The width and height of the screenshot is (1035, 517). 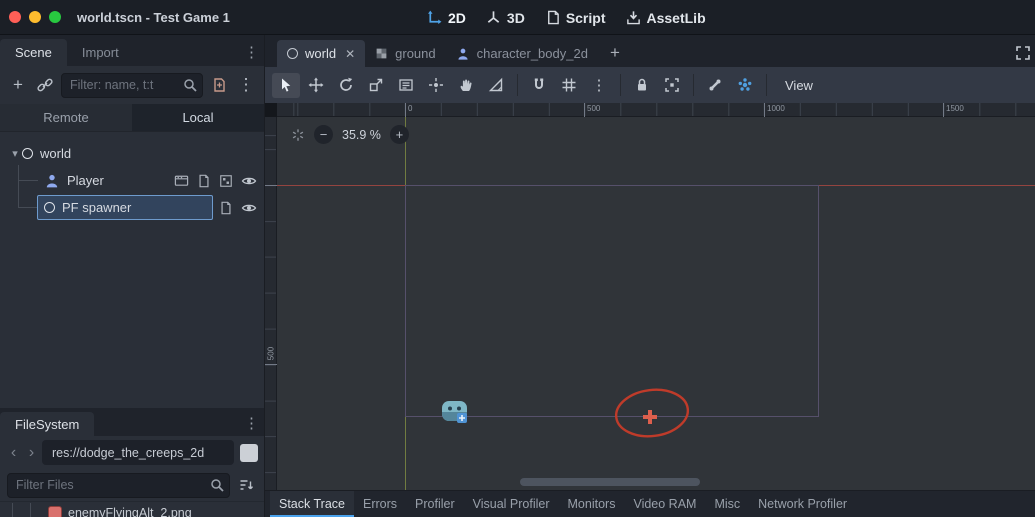 I want to click on toolbar-divider, so click(x=517, y=85).